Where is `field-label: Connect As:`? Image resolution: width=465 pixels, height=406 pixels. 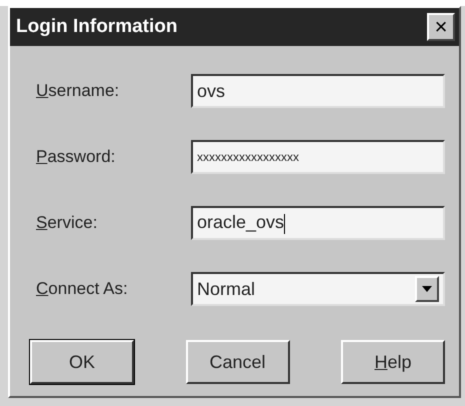
field-label: Connect As: is located at coordinates (82, 289).